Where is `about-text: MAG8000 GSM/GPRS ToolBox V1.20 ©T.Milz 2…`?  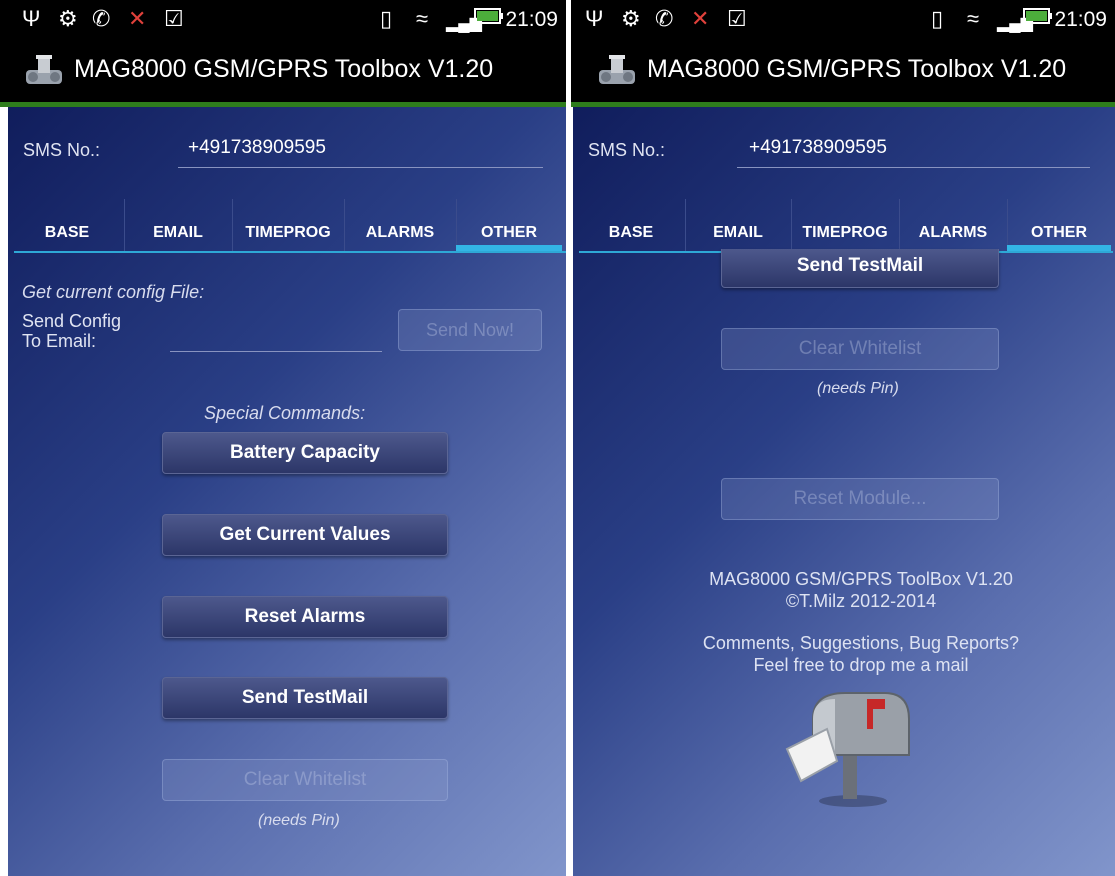 about-text: MAG8000 GSM/GPRS ToolBox V1.20 ©T.Milz 2… is located at coordinates (861, 622).